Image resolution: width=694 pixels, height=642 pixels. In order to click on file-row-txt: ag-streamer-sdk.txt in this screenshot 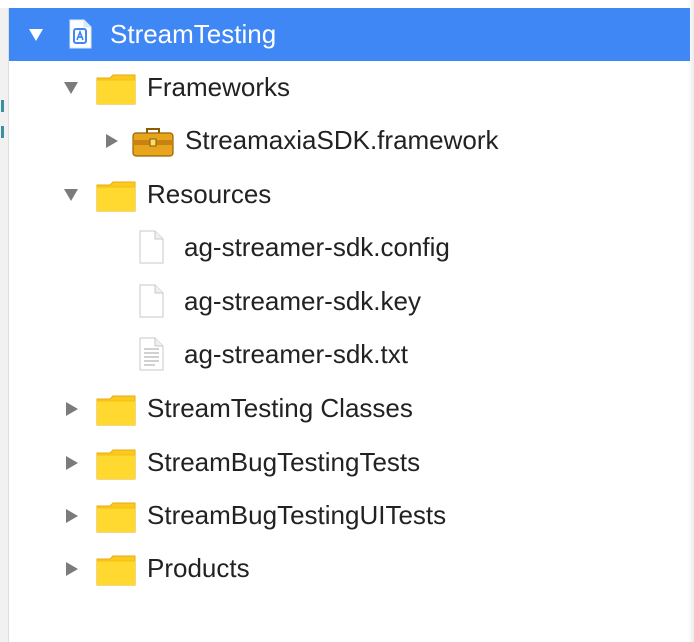, I will do `click(344, 354)`.